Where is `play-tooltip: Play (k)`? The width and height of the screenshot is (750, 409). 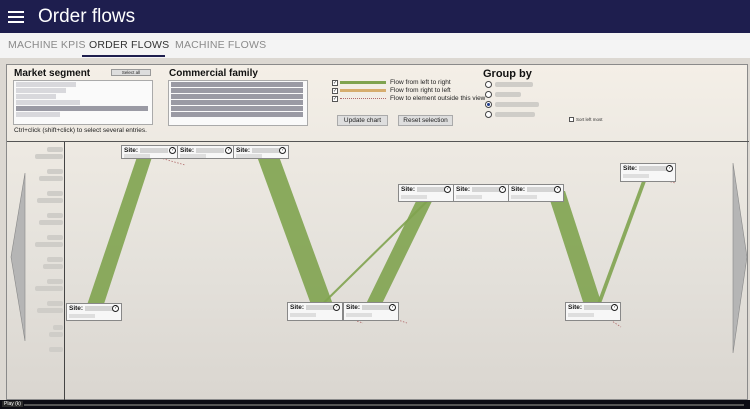 play-tooltip: Play (k) is located at coordinates (12, 404).